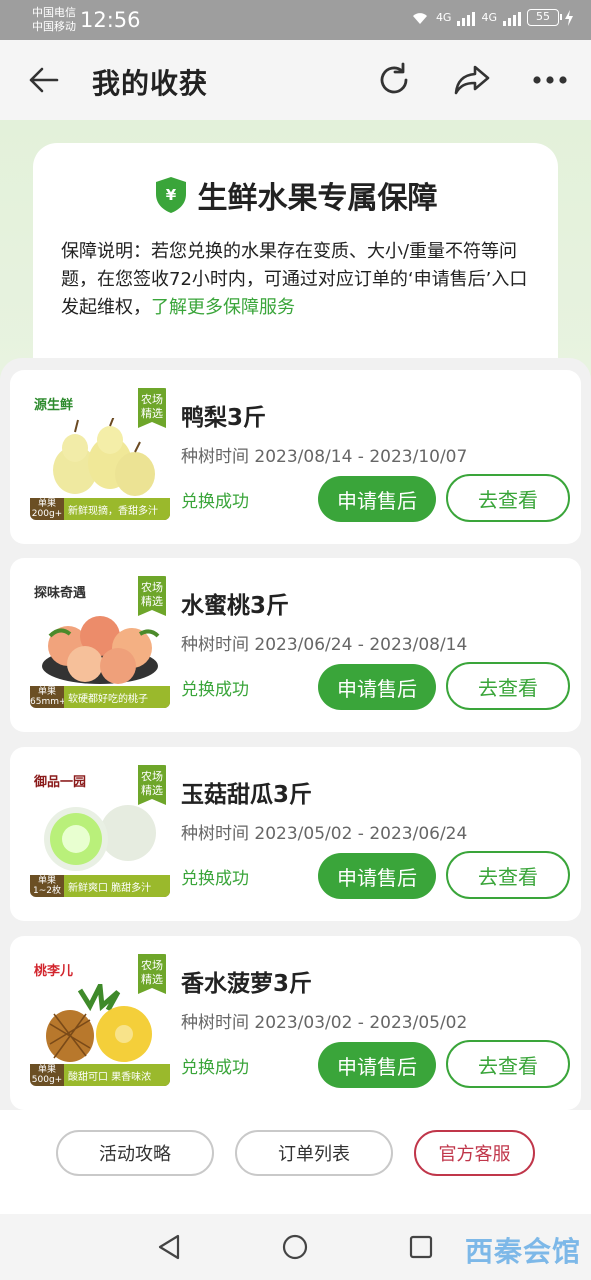 Image resolution: width=591 pixels, height=1280 pixels. I want to click on thumb-banner: 单果65mm+ 软硬都好吃的桃子, so click(100, 697).